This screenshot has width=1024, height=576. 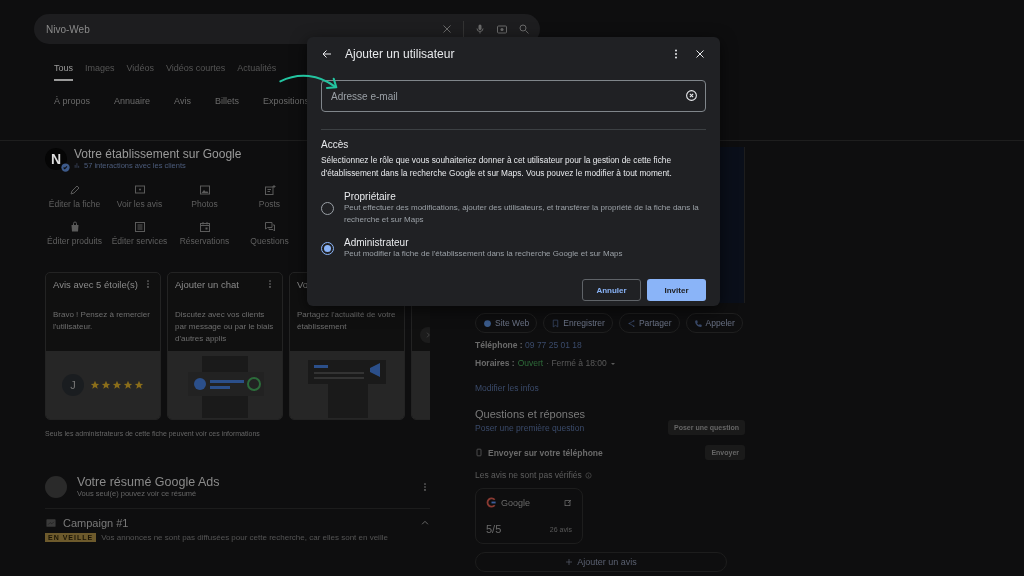 What do you see at coordinates (65, 167) in the screenshot?
I see `verified-badge-icon` at bounding box center [65, 167].